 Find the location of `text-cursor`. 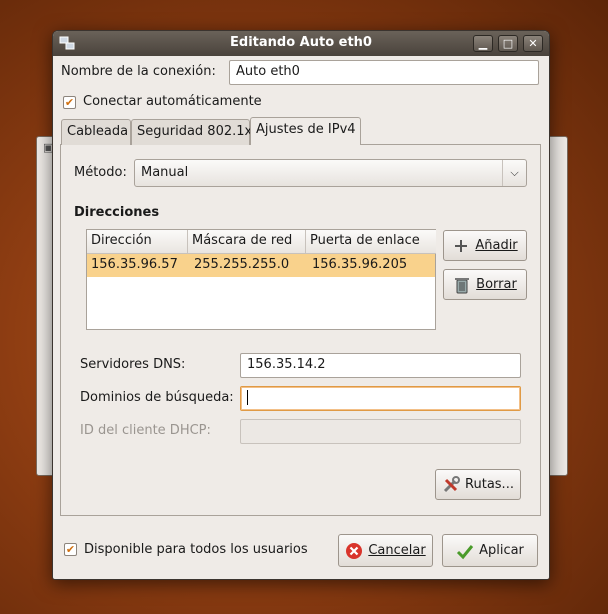

text-cursor is located at coordinates (247, 397).